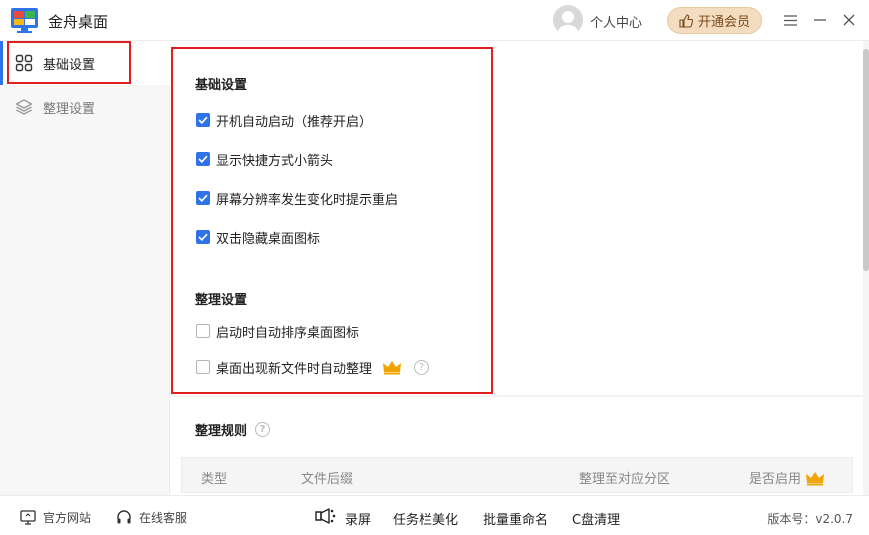 The image size is (869, 535). Describe the element at coordinates (596, 518) in the screenshot. I see `tool-c-drive-clean: C盘清理` at that location.